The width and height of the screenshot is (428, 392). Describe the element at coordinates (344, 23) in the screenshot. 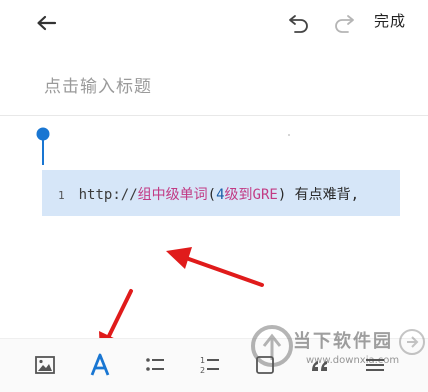

I see `redo-icon` at that location.